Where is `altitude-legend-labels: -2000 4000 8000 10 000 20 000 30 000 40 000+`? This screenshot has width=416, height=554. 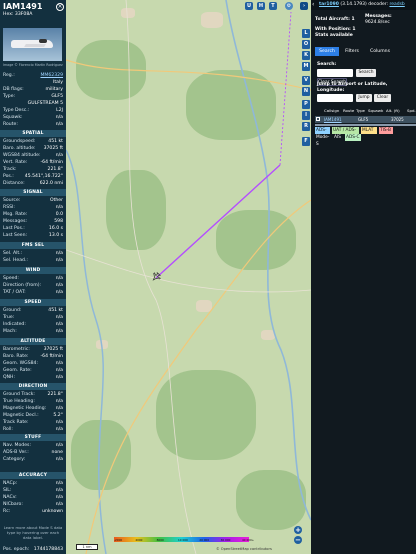
altitude-legend-labels: -2000 4000 8000 10 000 20 000 30 000 40 000+ is located at coordinates (184, 539).